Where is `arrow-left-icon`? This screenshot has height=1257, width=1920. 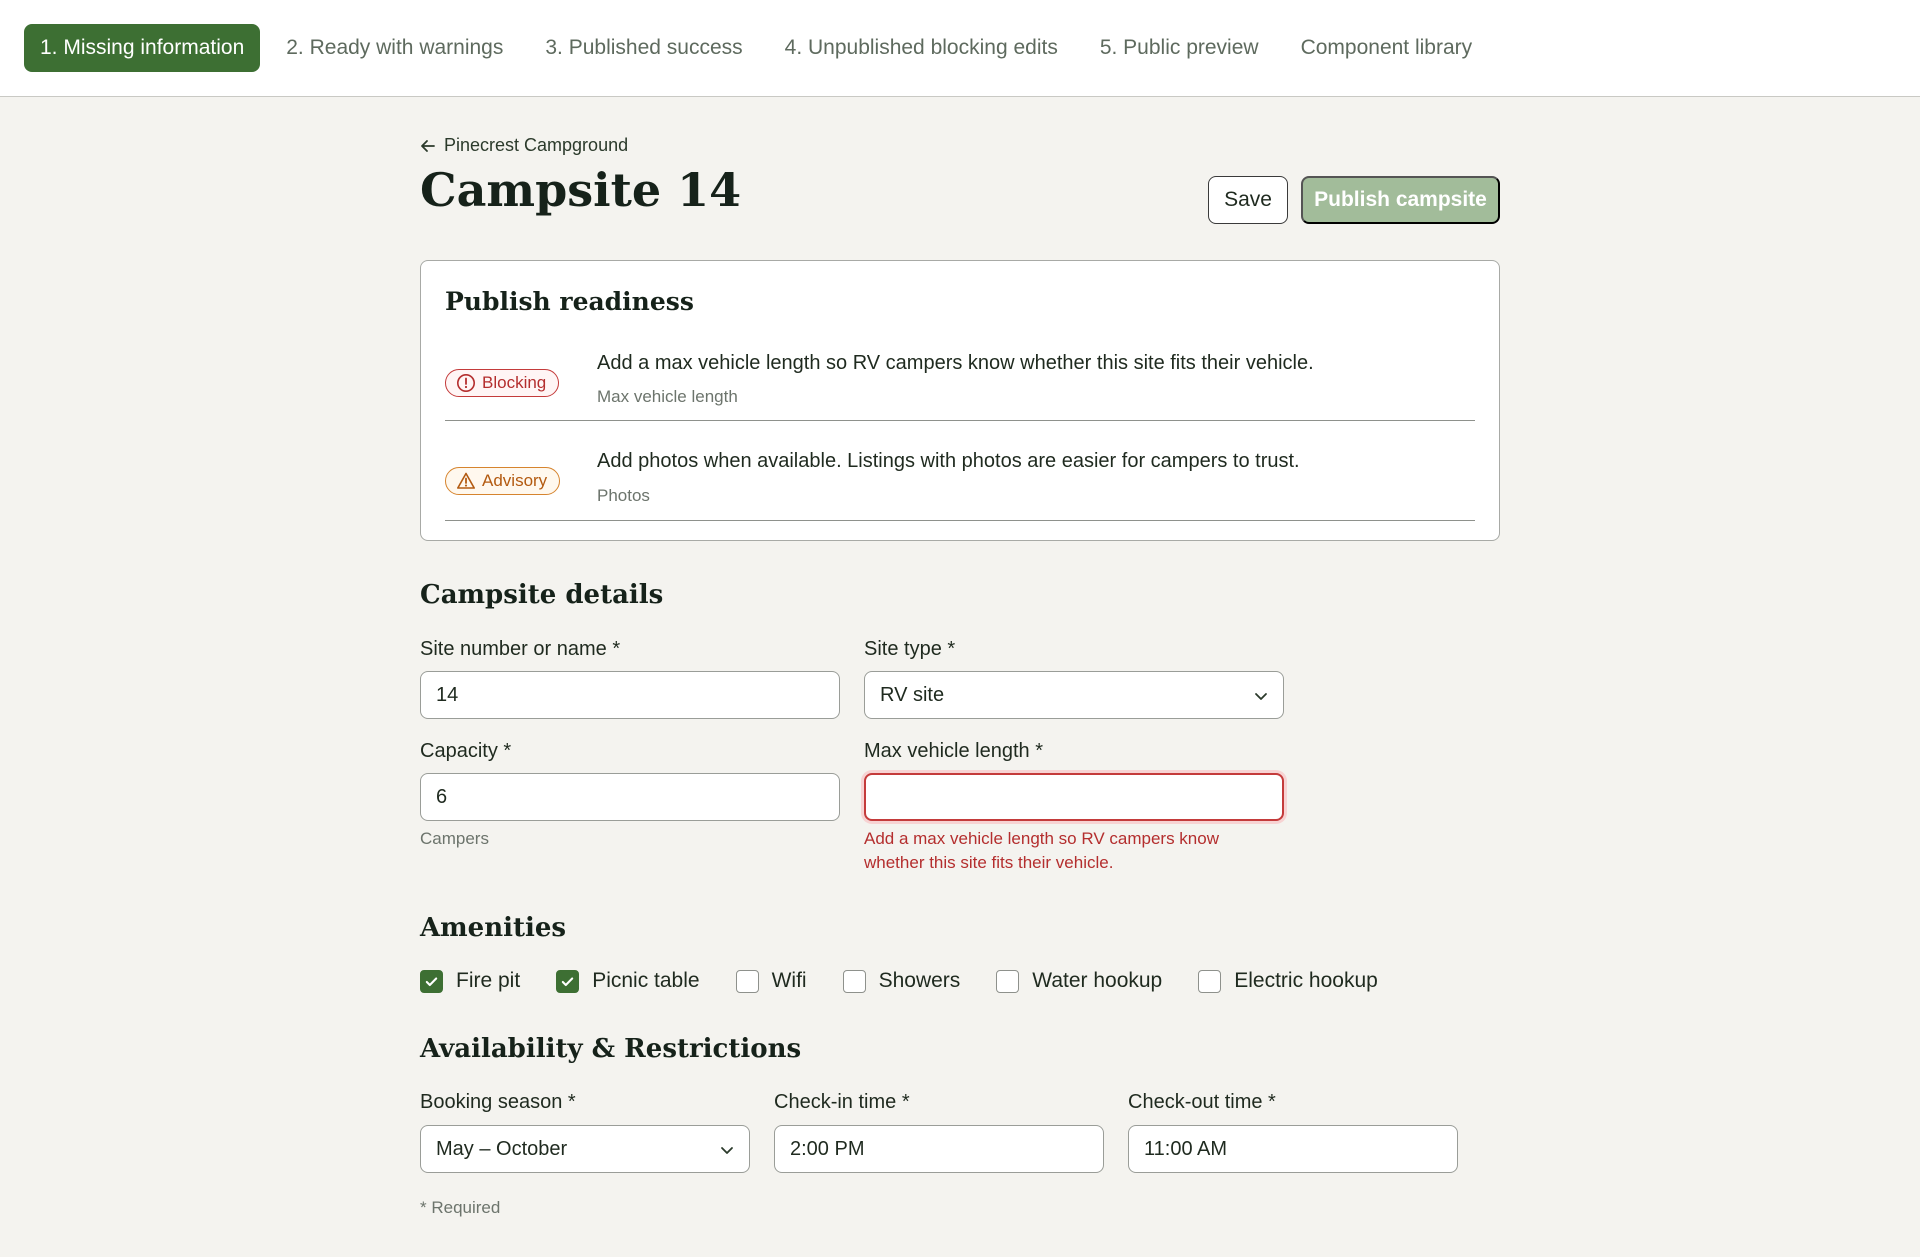
arrow-left-icon is located at coordinates (428, 145).